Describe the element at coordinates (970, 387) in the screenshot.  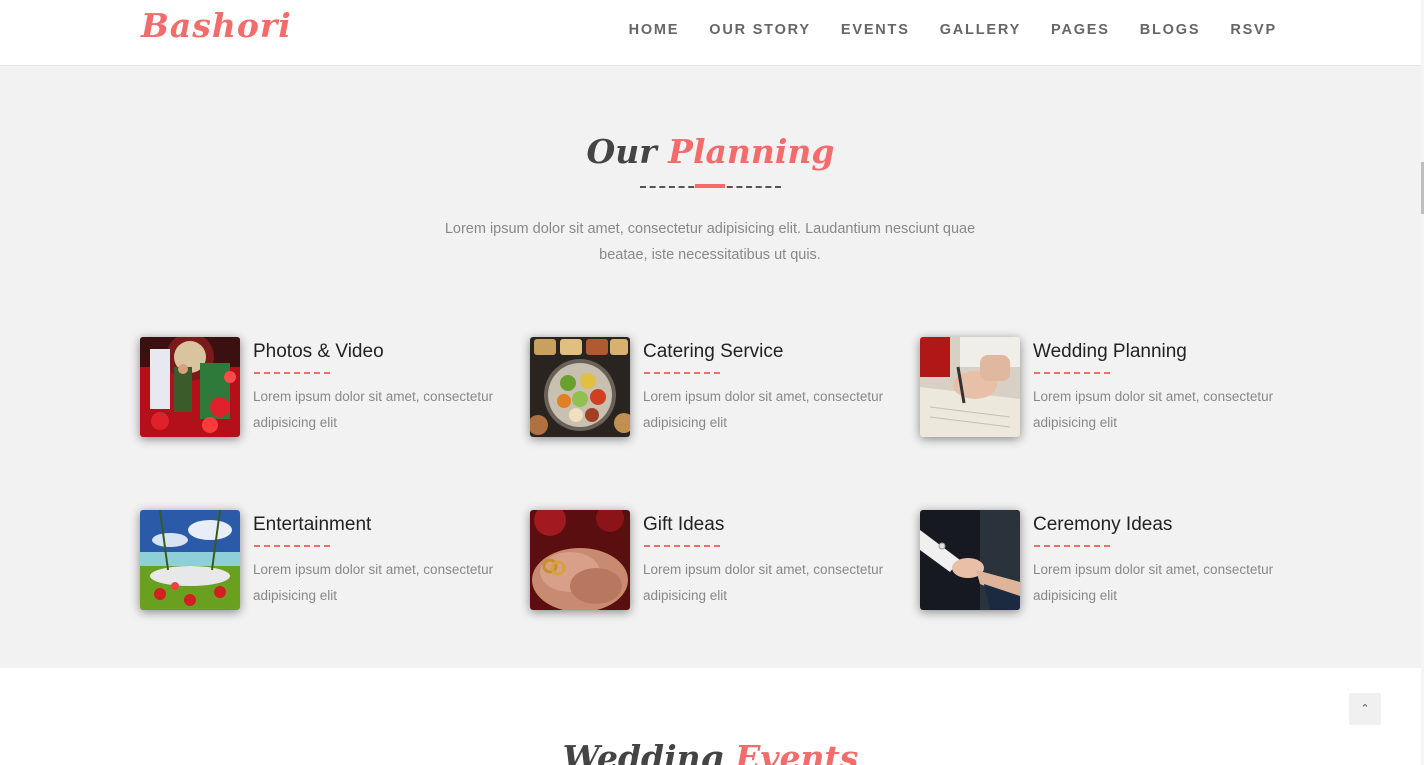
I see `wedding-planning-thumbnail` at that location.